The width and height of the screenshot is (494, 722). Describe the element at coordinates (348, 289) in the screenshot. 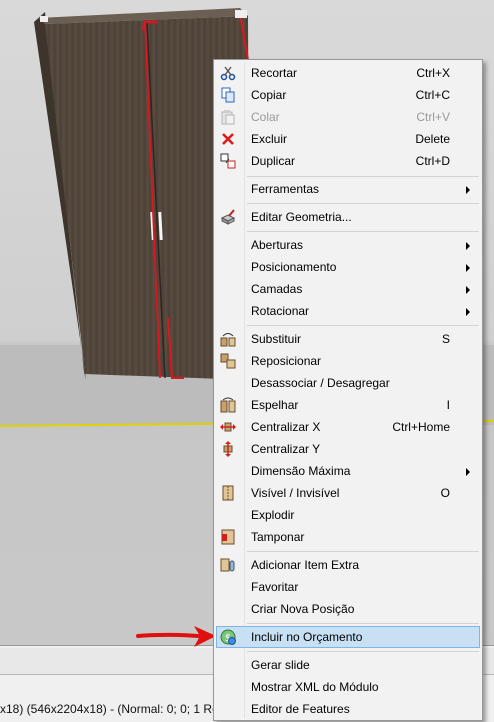

I see `menu-item-camadas: Camadas` at that location.